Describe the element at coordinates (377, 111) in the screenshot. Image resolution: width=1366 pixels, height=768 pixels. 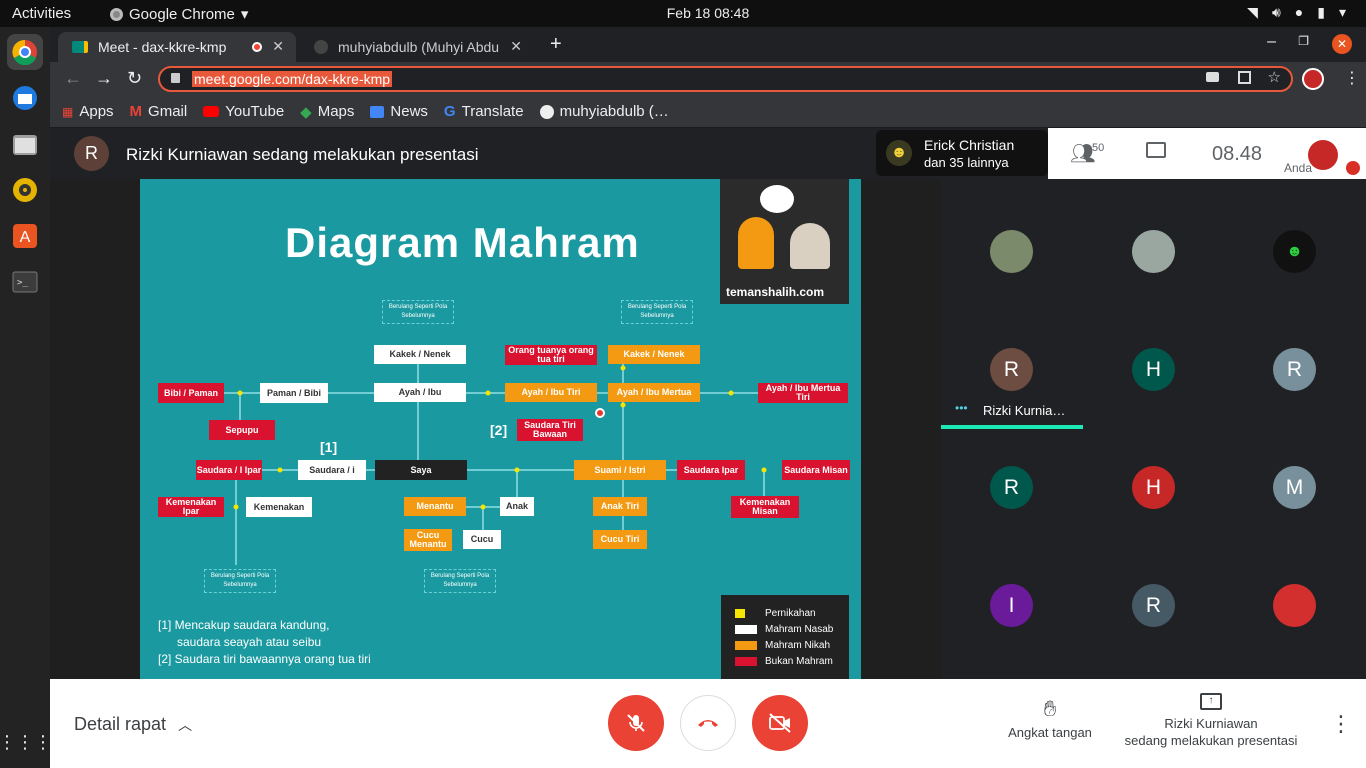
I see `news-icon` at that location.